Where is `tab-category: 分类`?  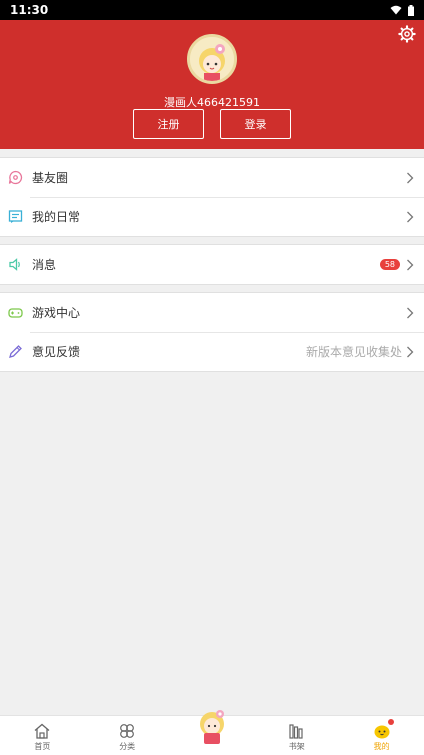
tab-category: 分类 is located at coordinates (127, 735).